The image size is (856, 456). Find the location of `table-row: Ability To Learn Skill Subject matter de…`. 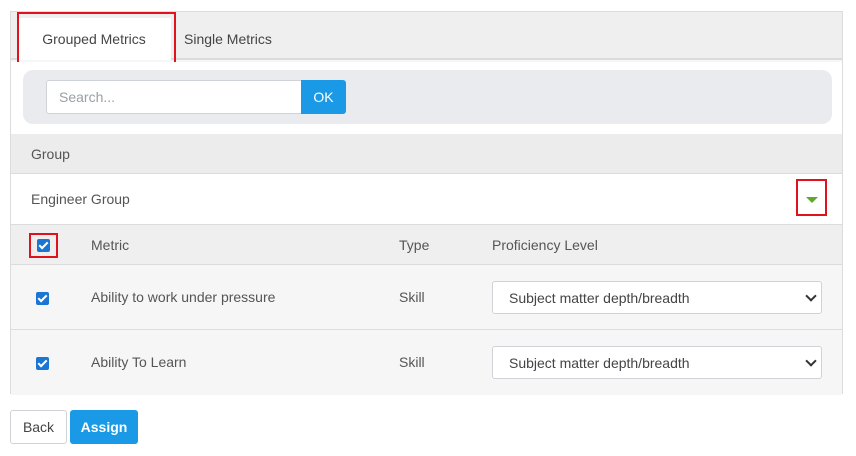

table-row: Ability To Learn Skill Subject matter de… is located at coordinates (426, 362).